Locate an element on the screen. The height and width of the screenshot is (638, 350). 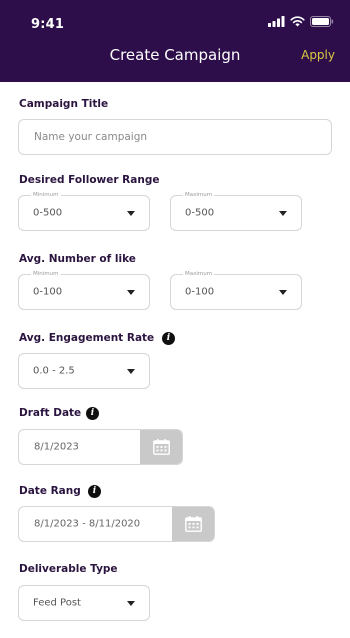
engagement-rate-value: 0.0 - 2.5 is located at coordinates (54, 371).